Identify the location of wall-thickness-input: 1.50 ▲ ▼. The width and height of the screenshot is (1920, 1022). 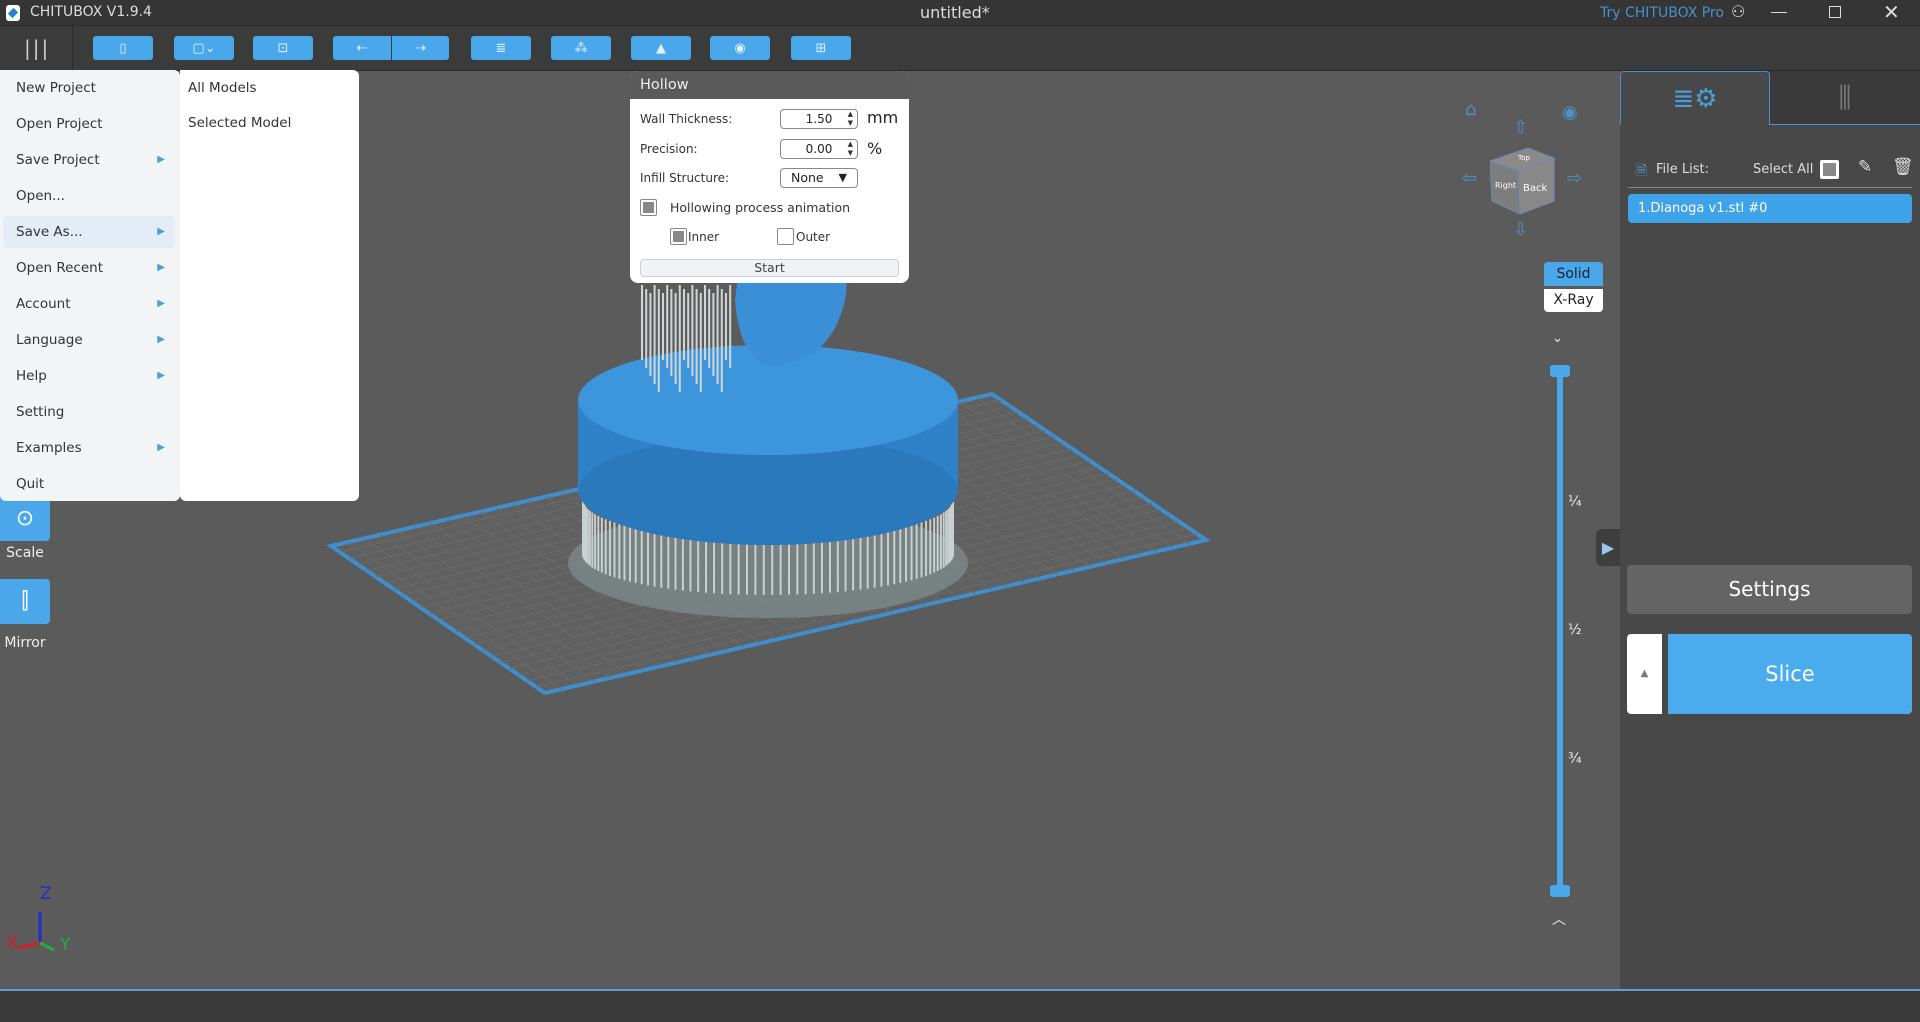
(819, 119).